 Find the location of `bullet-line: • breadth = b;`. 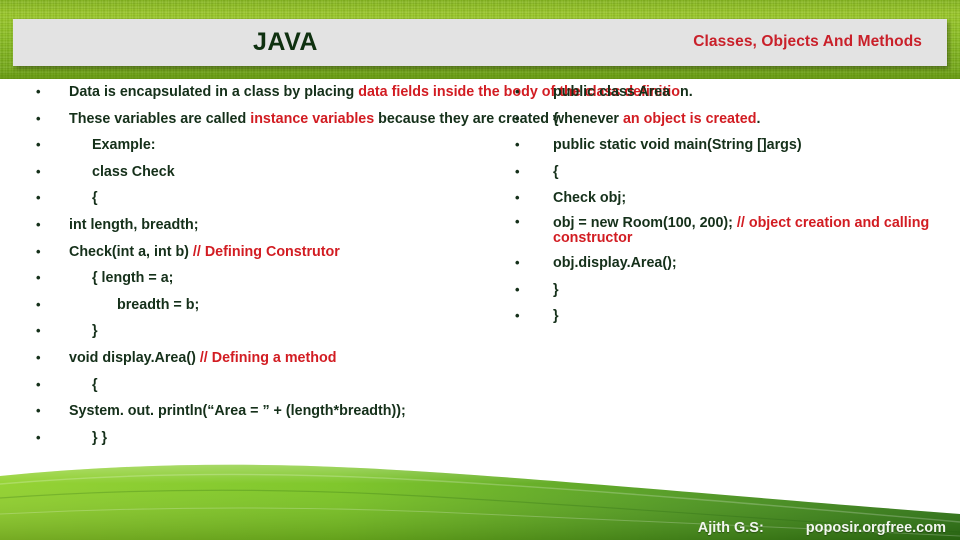

bullet-line: • breadth = b; is located at coordinates (262, 305).